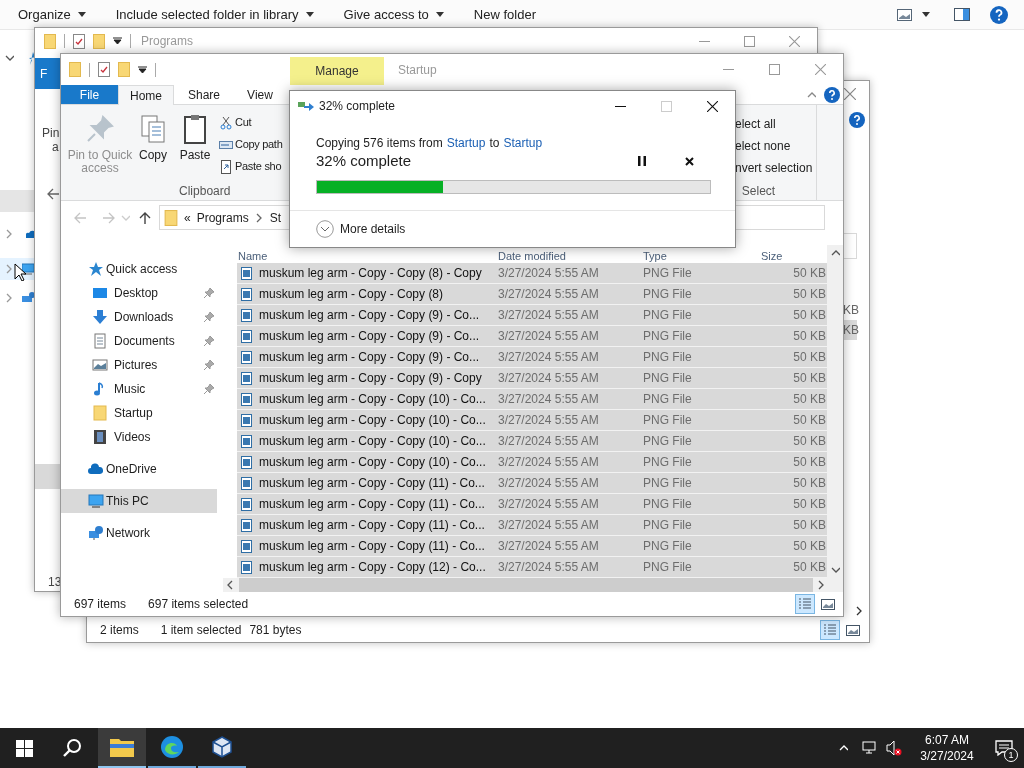 This screenshot has height=768, width=1024. What do you see at coordinates (563, 256) in the screenshot?
I see `column-header: Date modified` at bounding box center [563, 256].